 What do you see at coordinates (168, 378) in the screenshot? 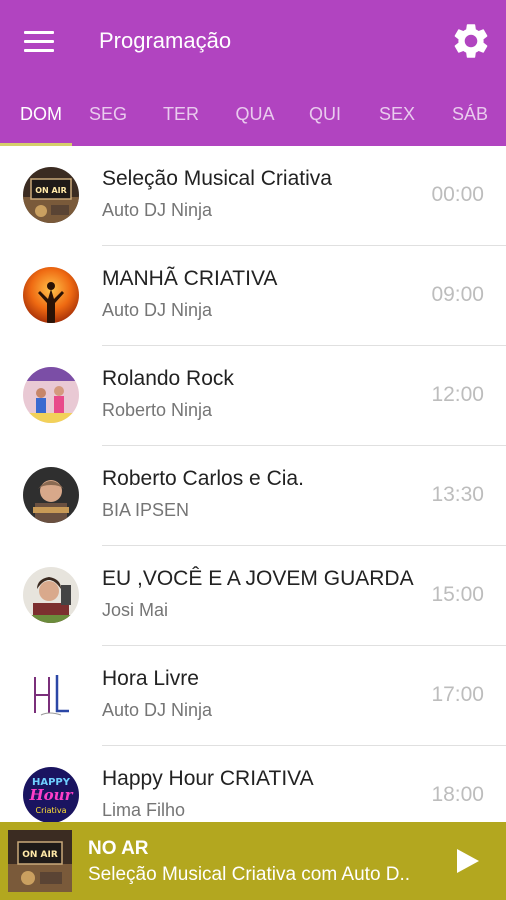
I see `program-name: Rolando Rock` at bounding box center [168, 378].